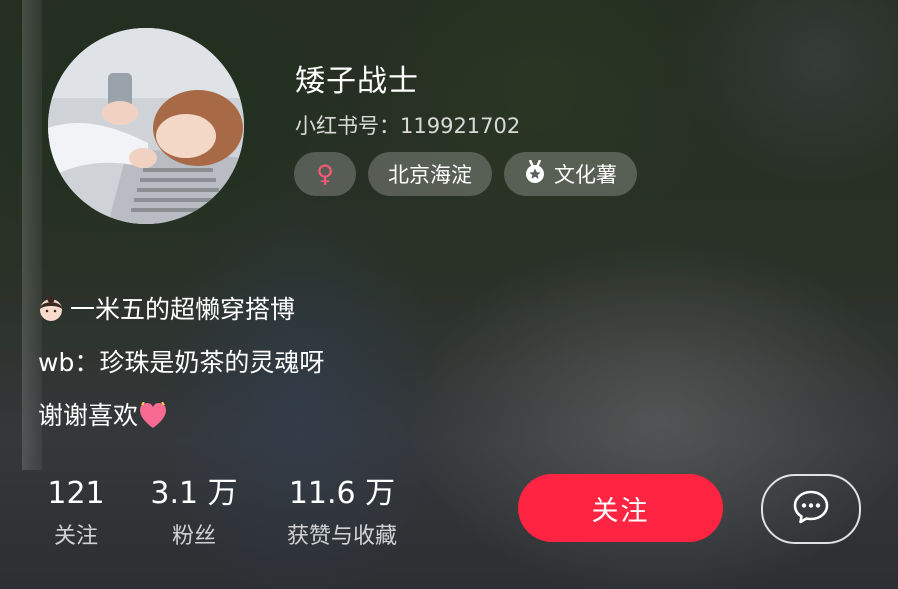  What do you see at coordinates (51, 304) in the screenshot?
I see `girl-emoji-icon` at bounding box center [51, 304].